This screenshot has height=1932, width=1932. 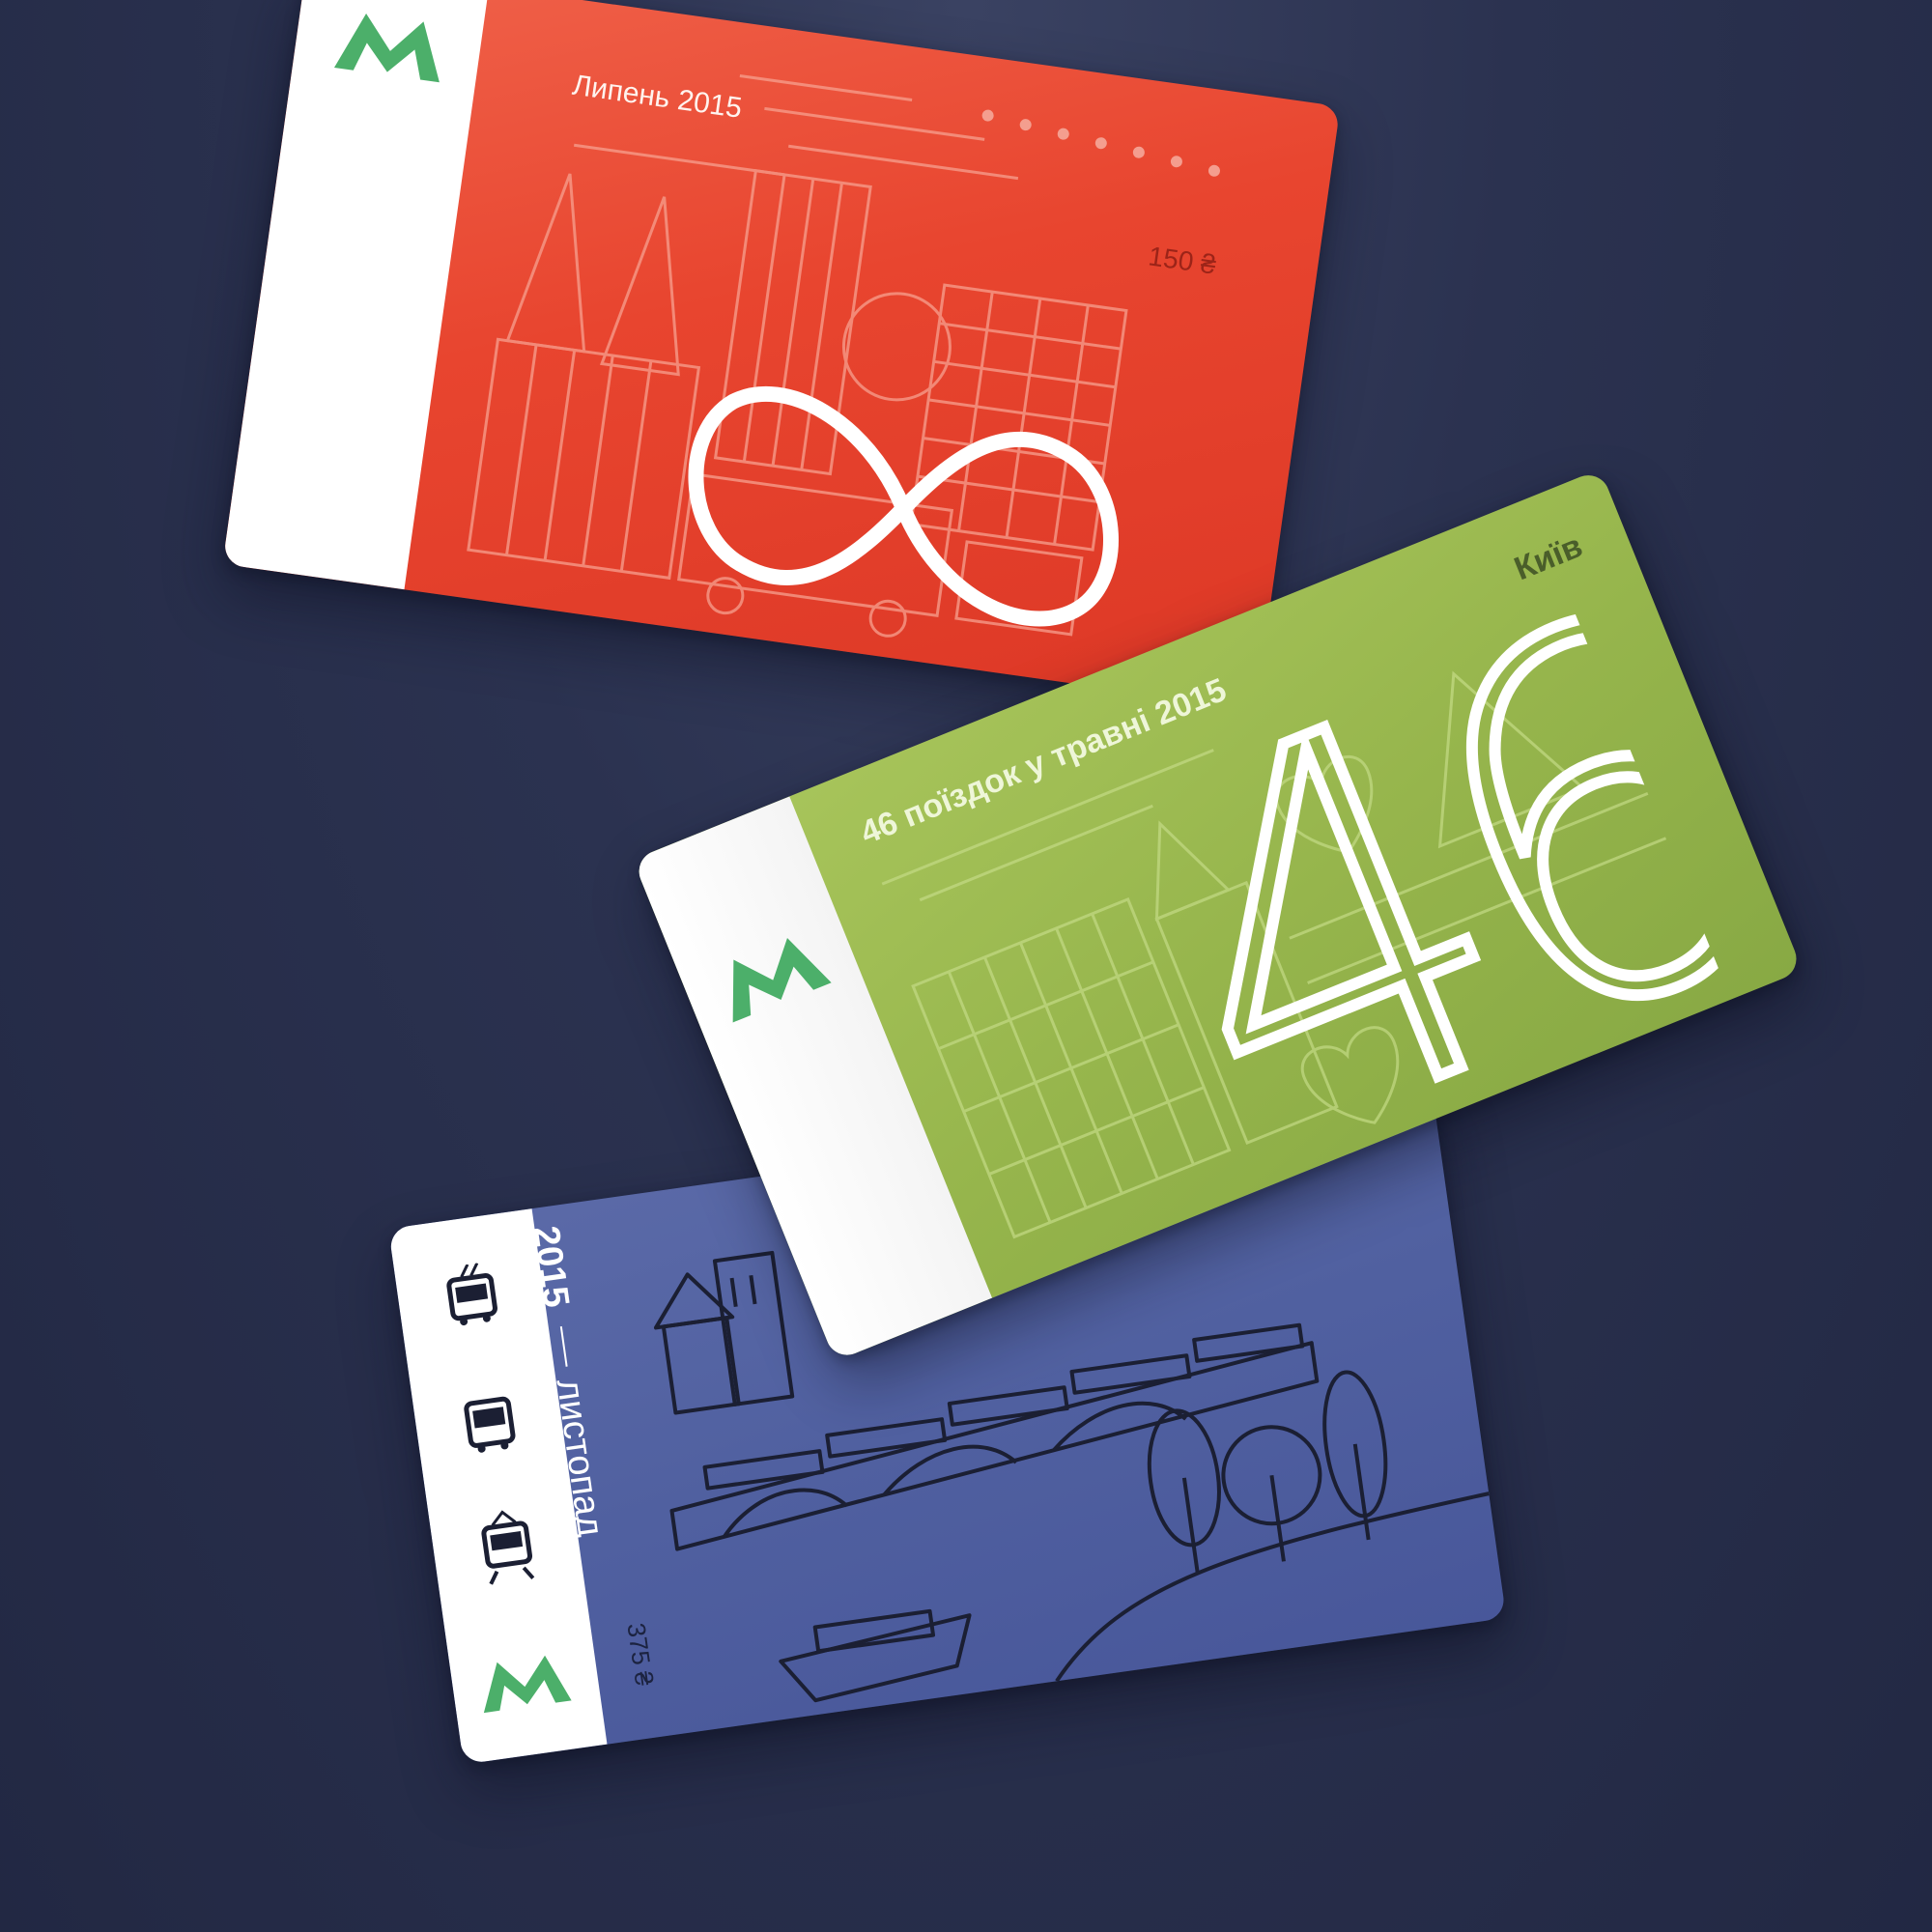 What do you see at coordinates (490, 1424) in the screenshot?
I see `bus-icon` at bounding box center [490, 1424].